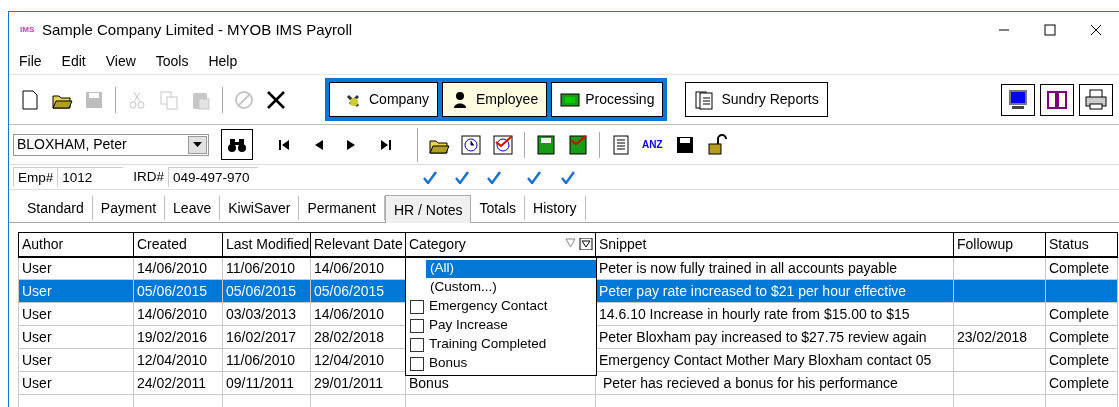 The image size is (1119, 407). I want to click on menu-item: Tools, so click(172, 61).